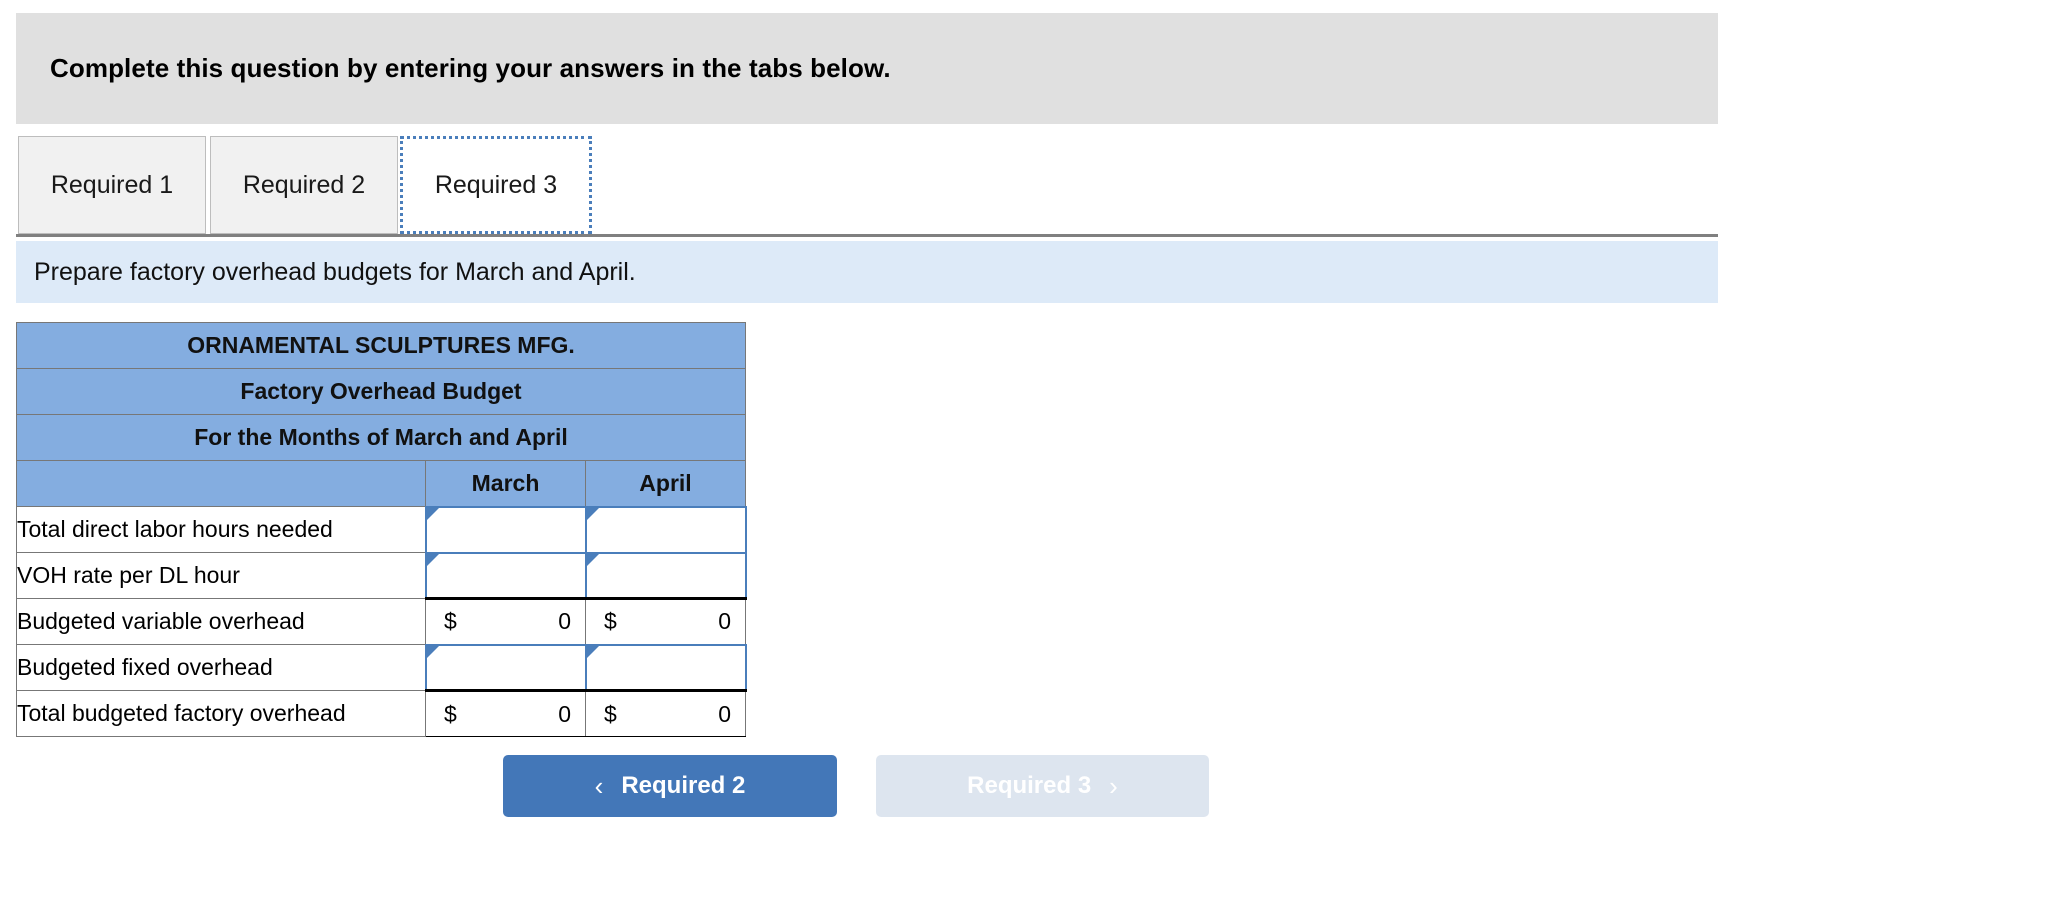  Describe the element at coordinates (665, 483) in the screenshot. I see `column-header-april: April` at that location.